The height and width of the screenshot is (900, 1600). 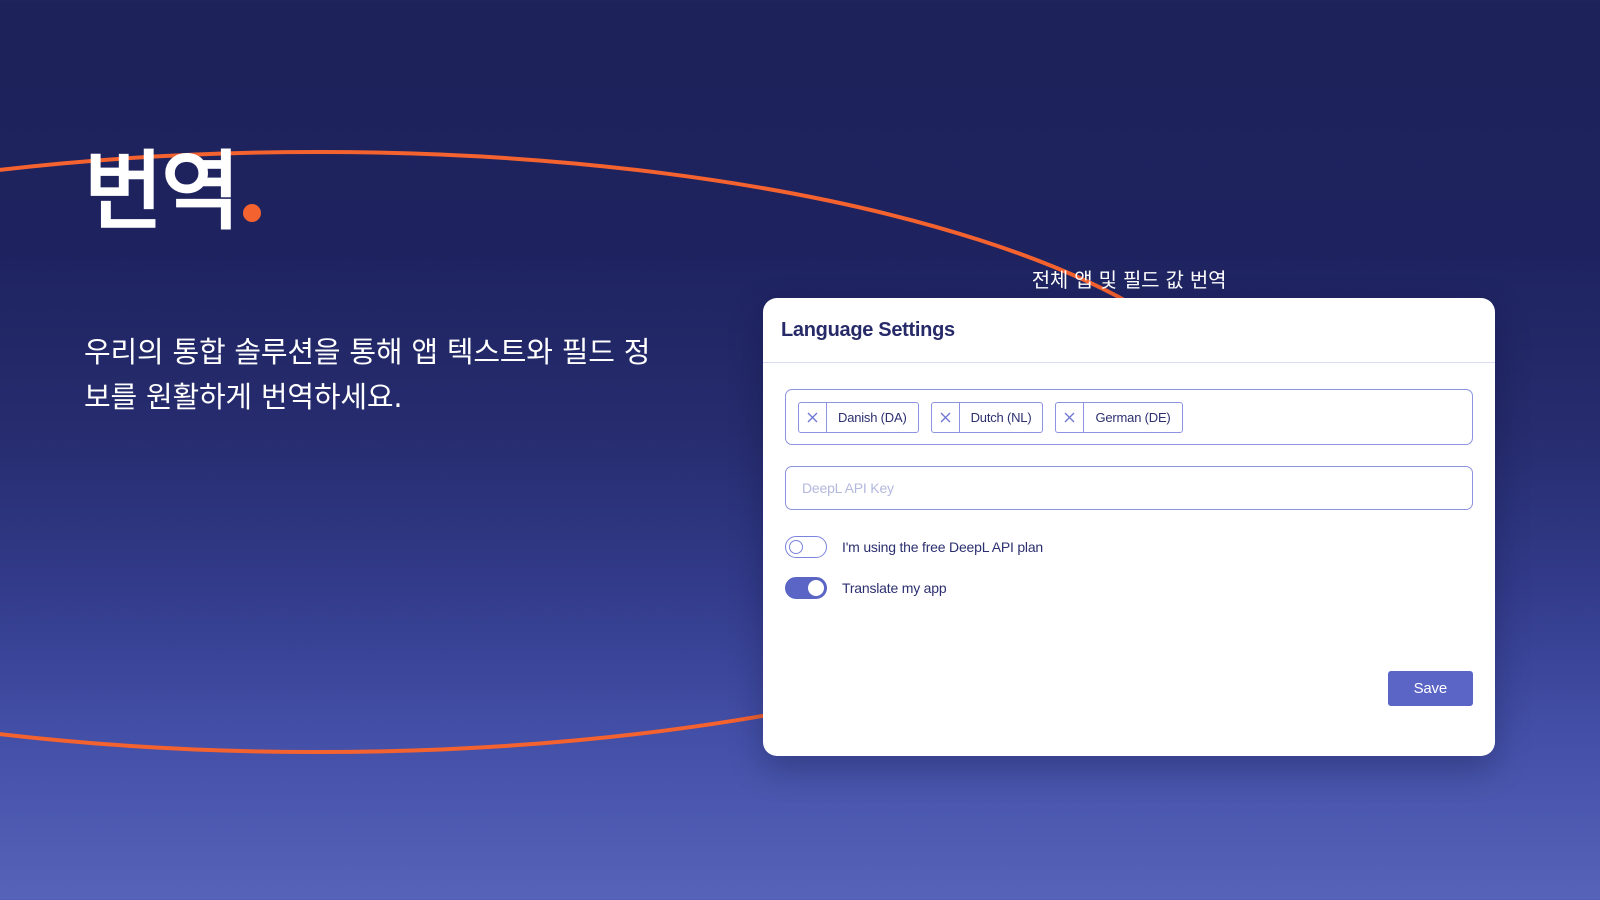 What do you see at coordinates (1129, 488) in the screenshot?
I see `deepl-api-key-input` at bounding box center [1129, 488].